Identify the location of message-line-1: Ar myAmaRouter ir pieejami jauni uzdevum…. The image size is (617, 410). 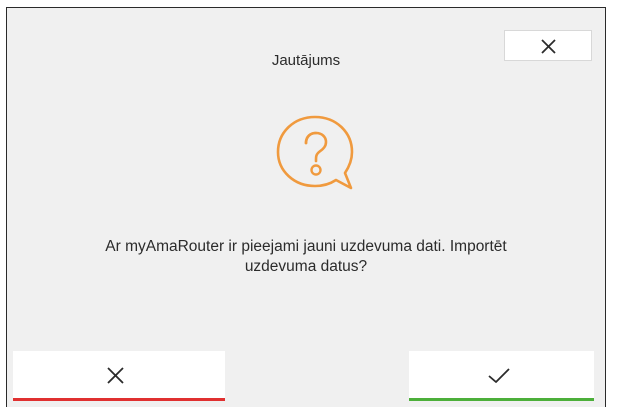
(306, 246).